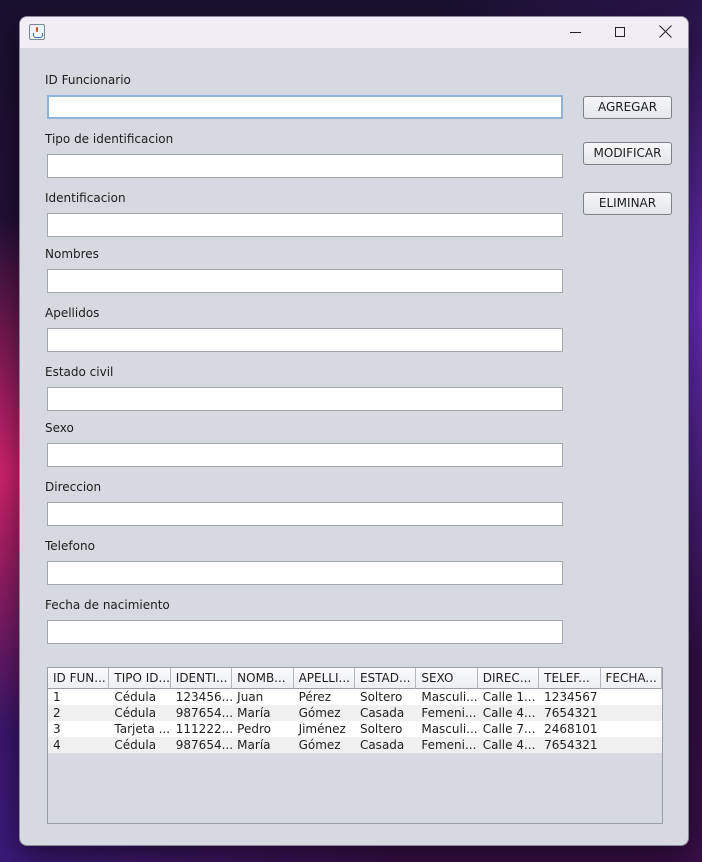 Image resolution: width=702 pixels, height=862 pixels. What do you see at coordinates (88, 80) in the screenshot?
I see `label-id-funcionario: ID Funcionario` at bounding box center [88, 80].